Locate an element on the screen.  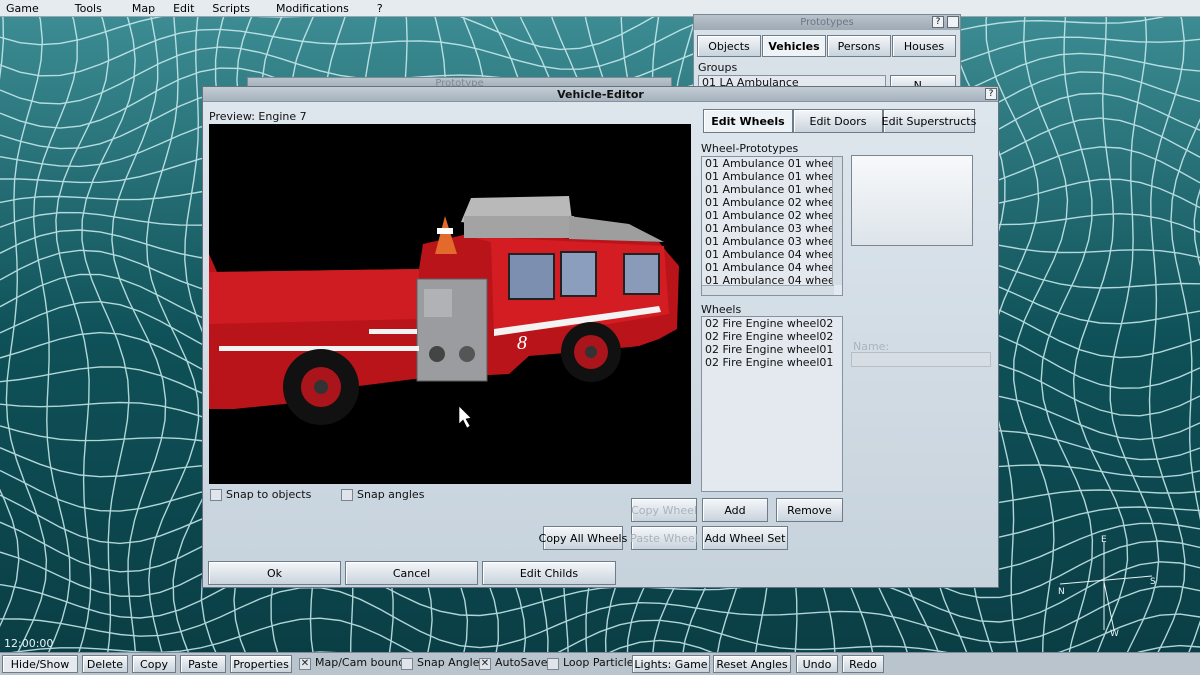
wheels-label: Wheels is located at coordinates (721, 309).